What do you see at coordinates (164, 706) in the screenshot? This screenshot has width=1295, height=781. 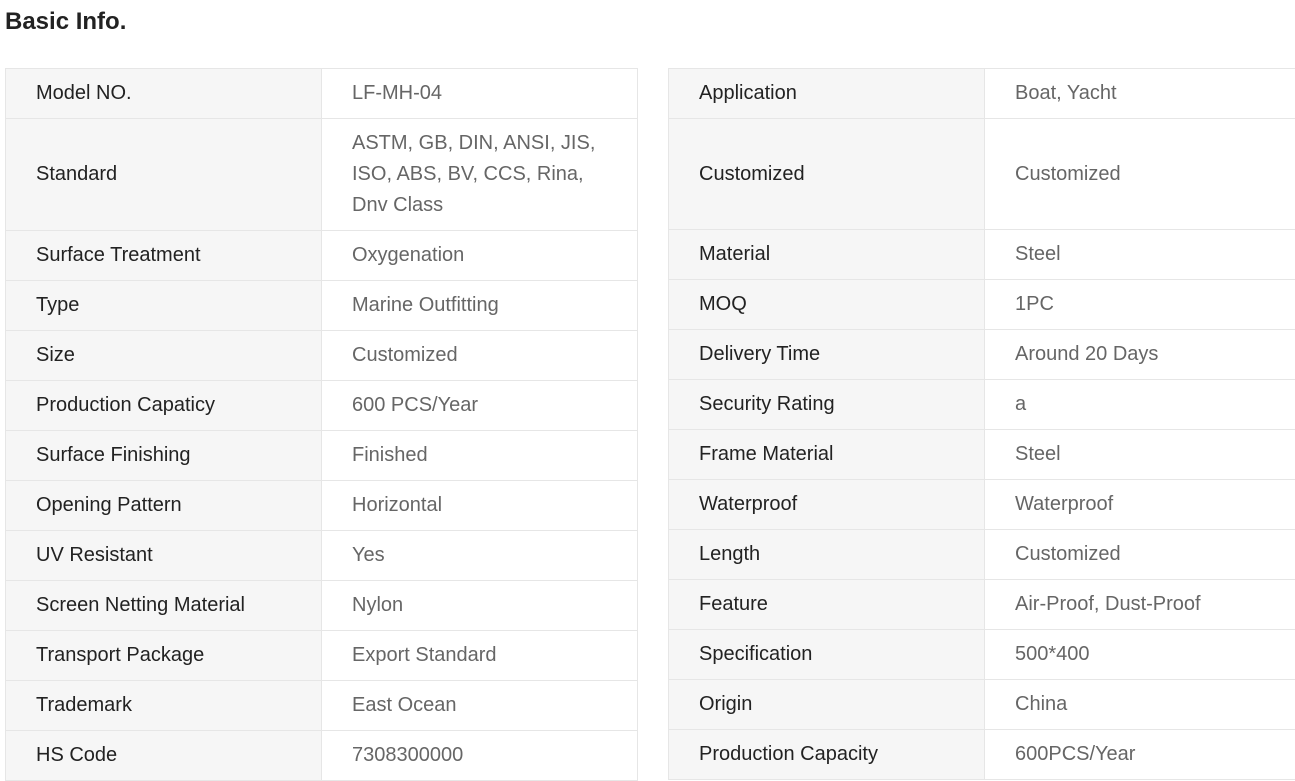 I see `spec-label: Trademark` at bounding box center [164, 706].